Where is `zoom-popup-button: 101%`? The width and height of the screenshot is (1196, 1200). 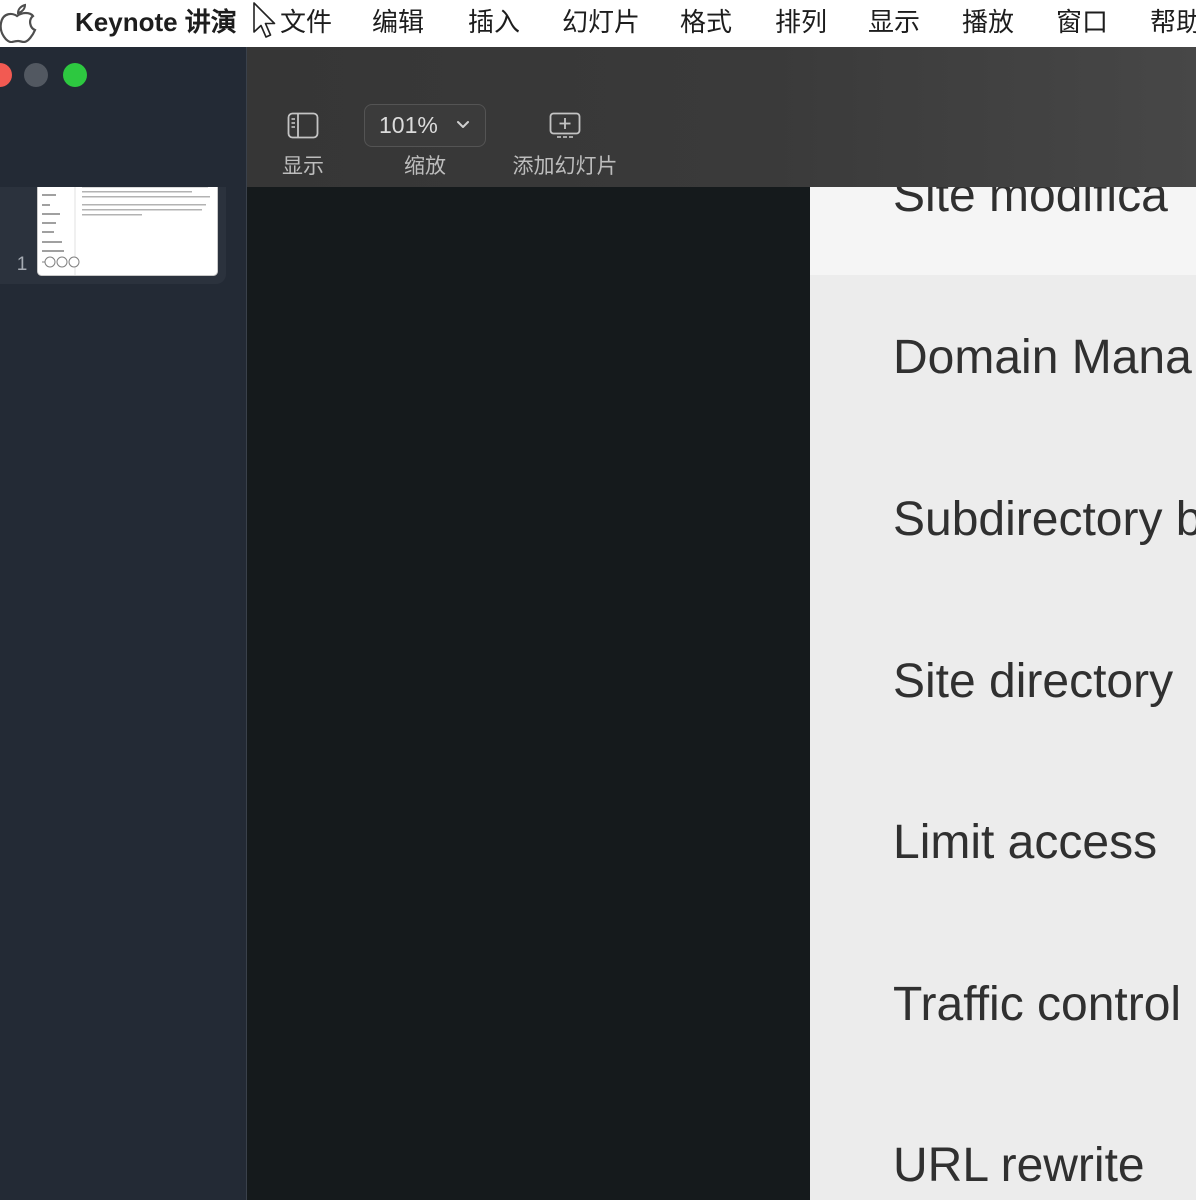 zoom-popup-button: 101% is located at coordinates (425, 125).